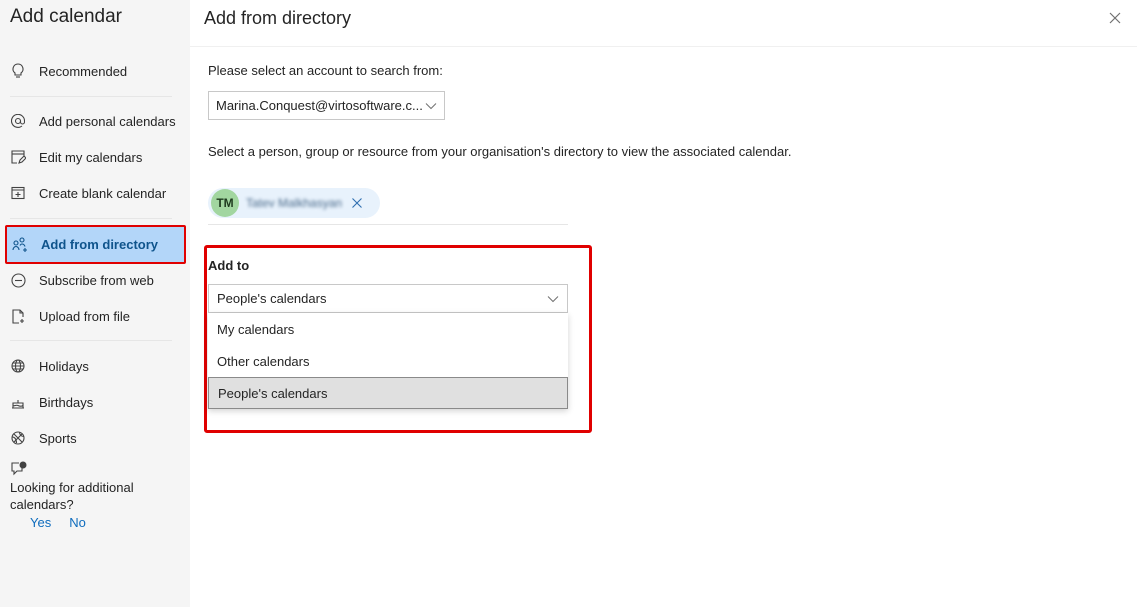 The image size is (1137, 607). I want to click on sidebar-item-label: Edit my calendars, so click(91, 157).